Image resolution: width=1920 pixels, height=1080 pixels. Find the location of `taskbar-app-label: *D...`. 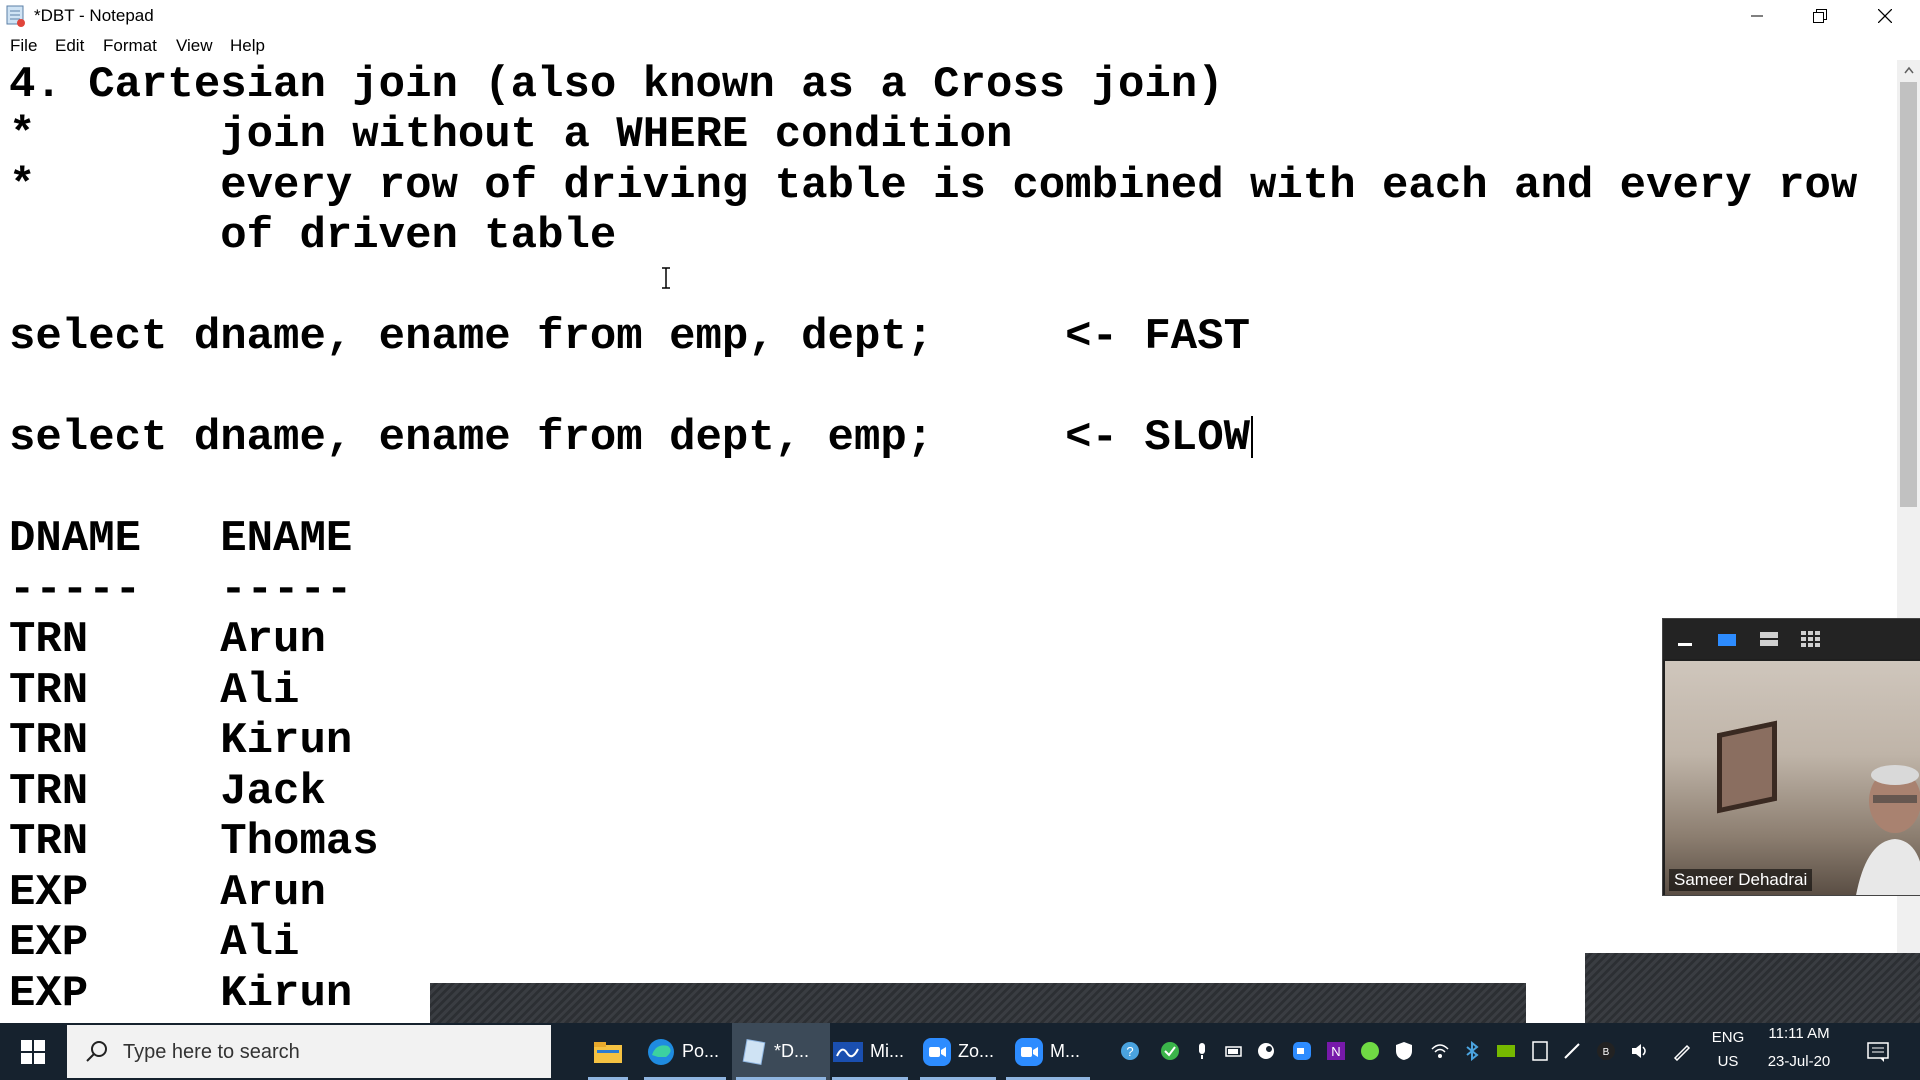

taskbar-app-label: *D... is located at coordinates (792, 1051).